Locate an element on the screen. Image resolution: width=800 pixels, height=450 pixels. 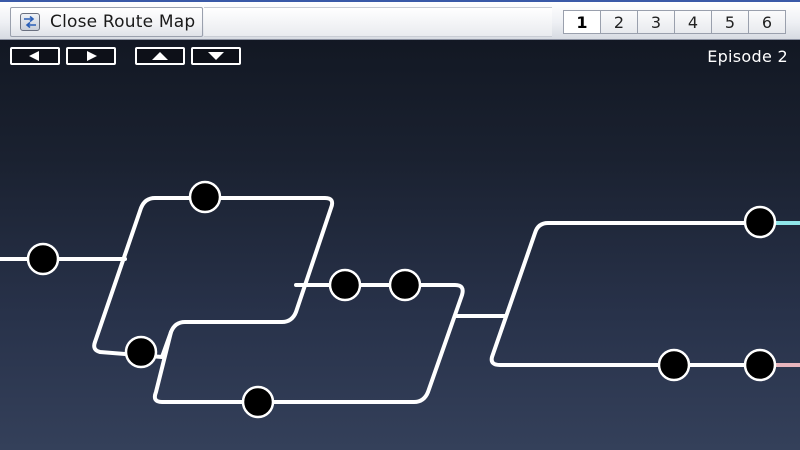
route-loop-upper is located at coordinates (213, 277).